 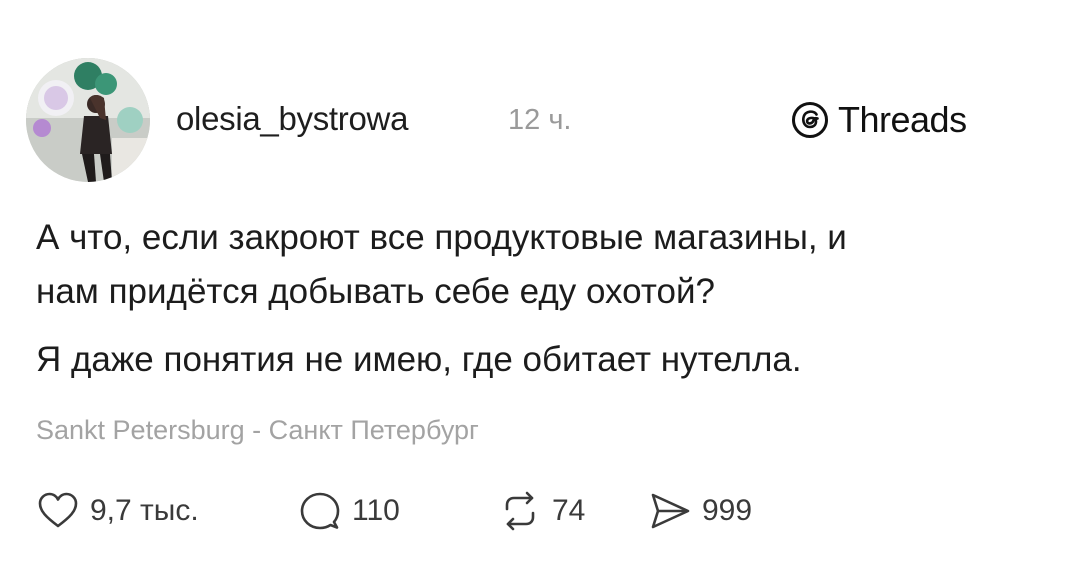 What do you see at coordinates (569, 510) in the screenshot?
I see `repost-count: 74` at bounding box center [569, 510].